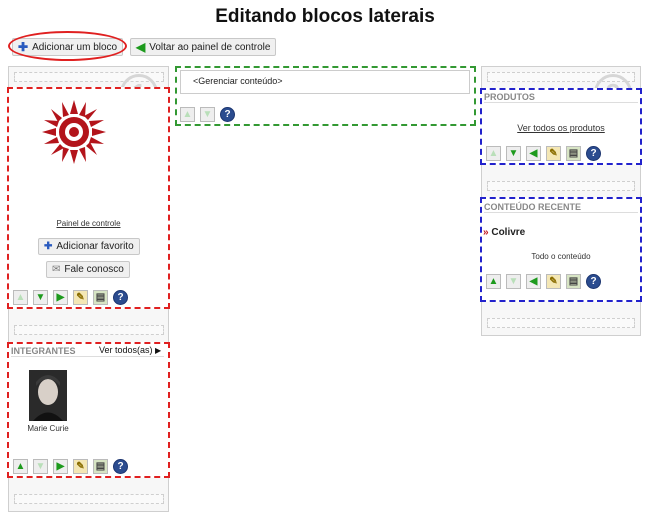 Image resolution: width=650 pixels, height=518 pixels. What do you see at coordinates (158, 350) in the screenshot?
I see `arrow-right-icon: ▶` at bounding box center [158, 350].